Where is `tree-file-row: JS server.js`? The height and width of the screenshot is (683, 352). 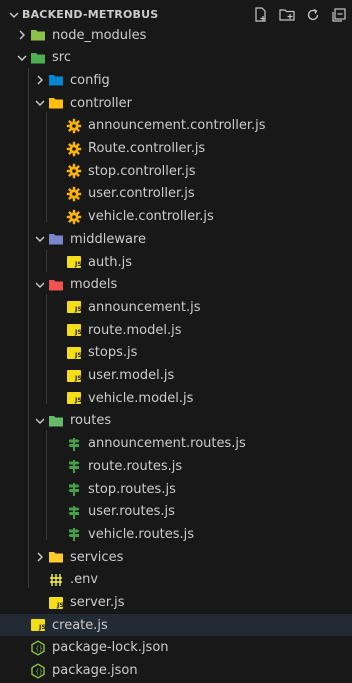
tree-file-row: JS server.js is located at coordinates (176, 603).